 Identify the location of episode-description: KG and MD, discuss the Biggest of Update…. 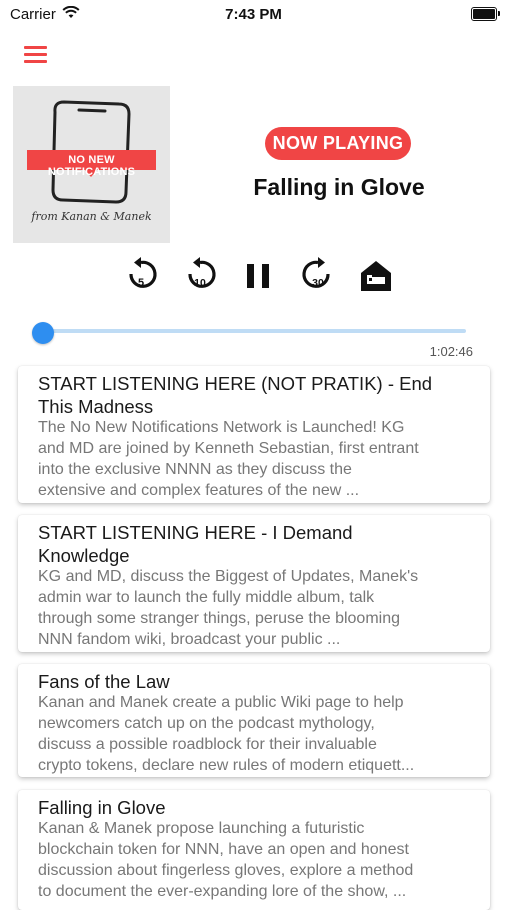
(228, 608).